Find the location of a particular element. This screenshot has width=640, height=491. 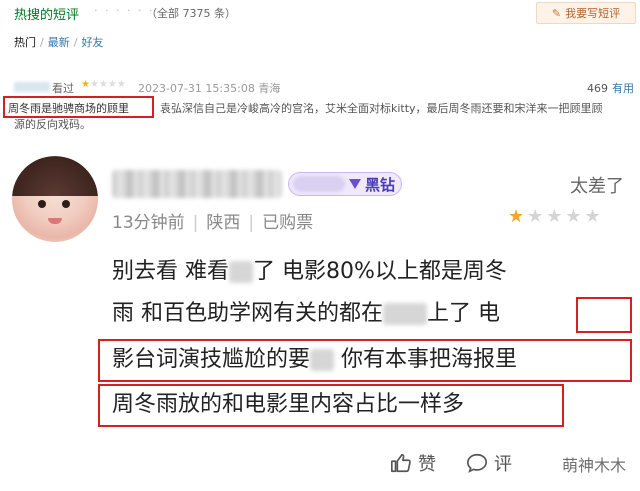

comment-bubble-icon is located at coordinates (477, 463).